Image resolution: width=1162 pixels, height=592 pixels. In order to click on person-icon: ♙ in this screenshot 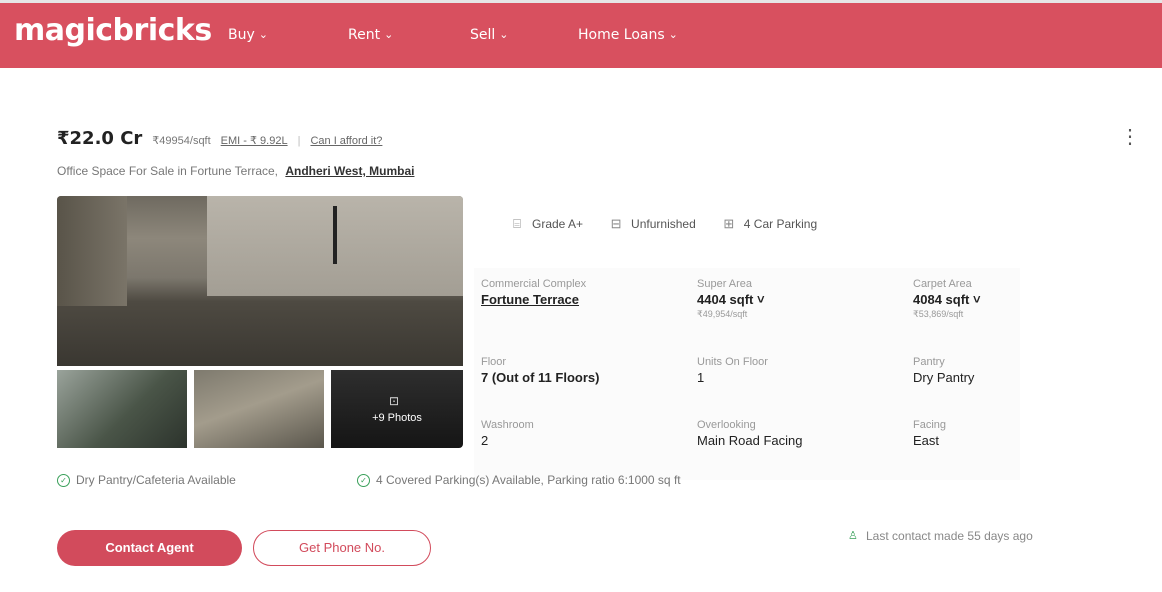, I will do `click(853, 536)`.